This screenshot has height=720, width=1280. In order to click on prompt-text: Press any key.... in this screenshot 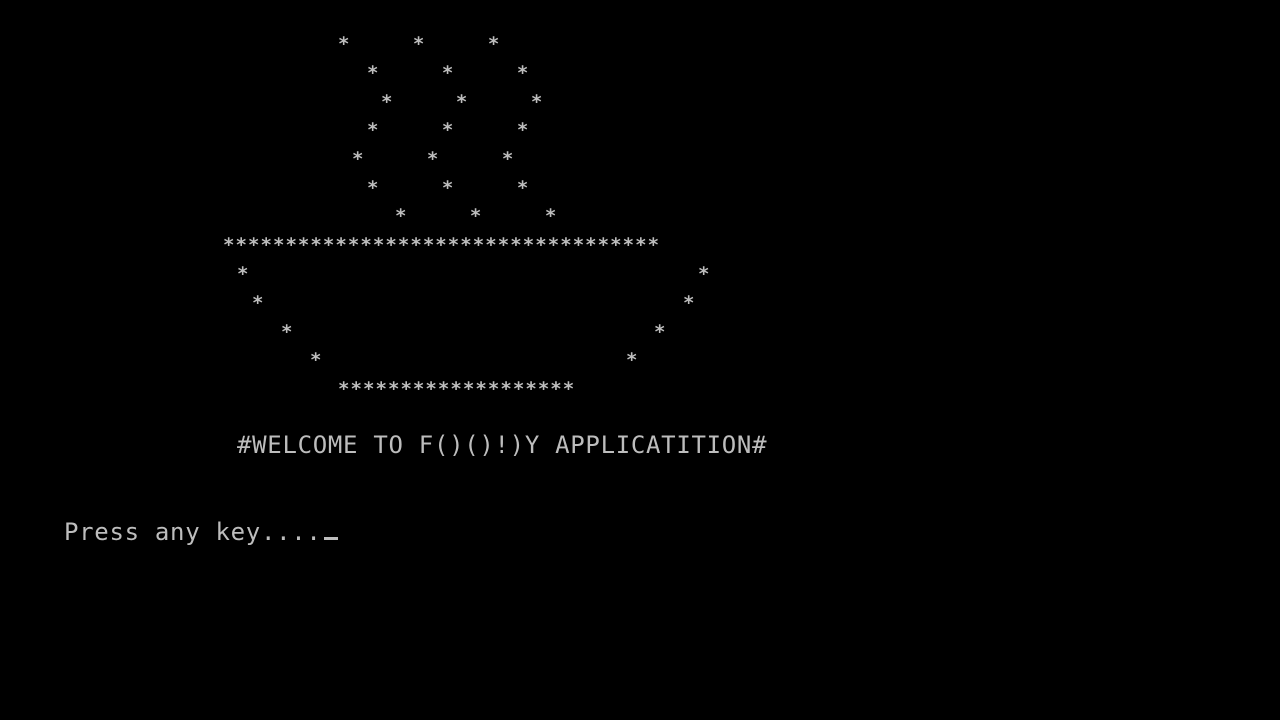, I will do `click(193, 532)`.